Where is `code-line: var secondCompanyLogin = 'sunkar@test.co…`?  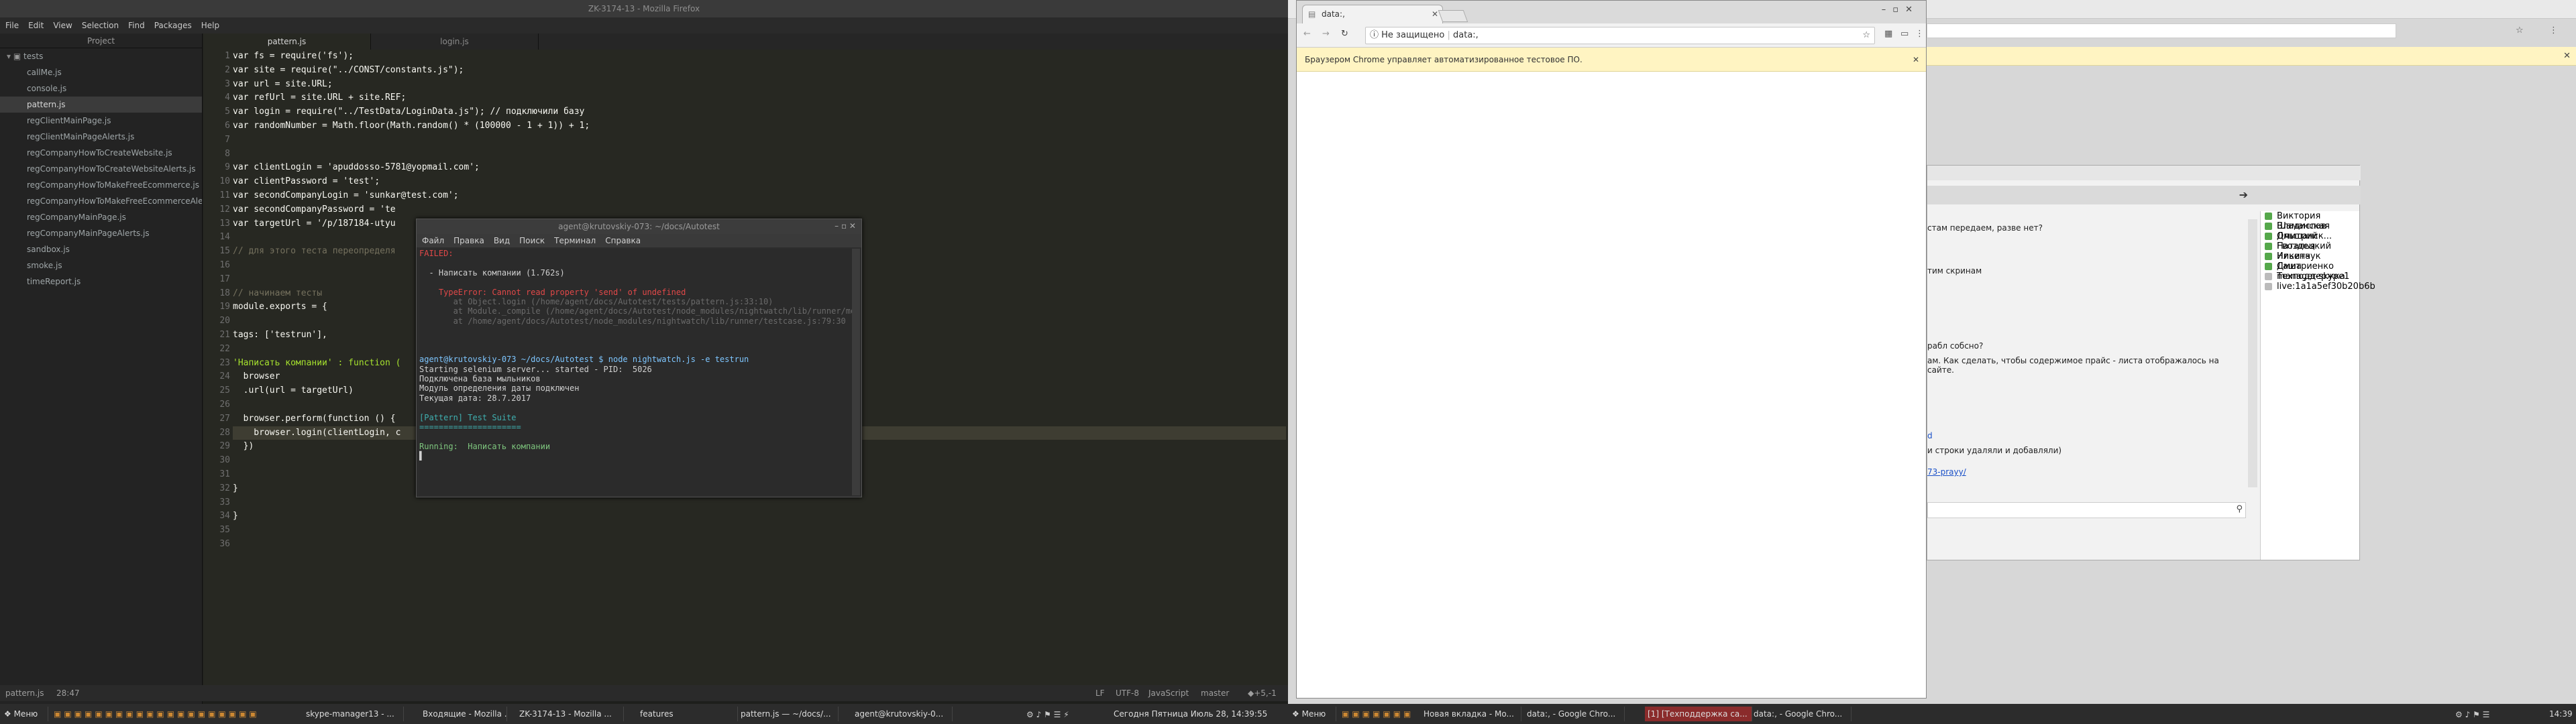
code-line: var secondCompanyLogin = 'sunkar@test.co… is located at coordinates (759, 196).